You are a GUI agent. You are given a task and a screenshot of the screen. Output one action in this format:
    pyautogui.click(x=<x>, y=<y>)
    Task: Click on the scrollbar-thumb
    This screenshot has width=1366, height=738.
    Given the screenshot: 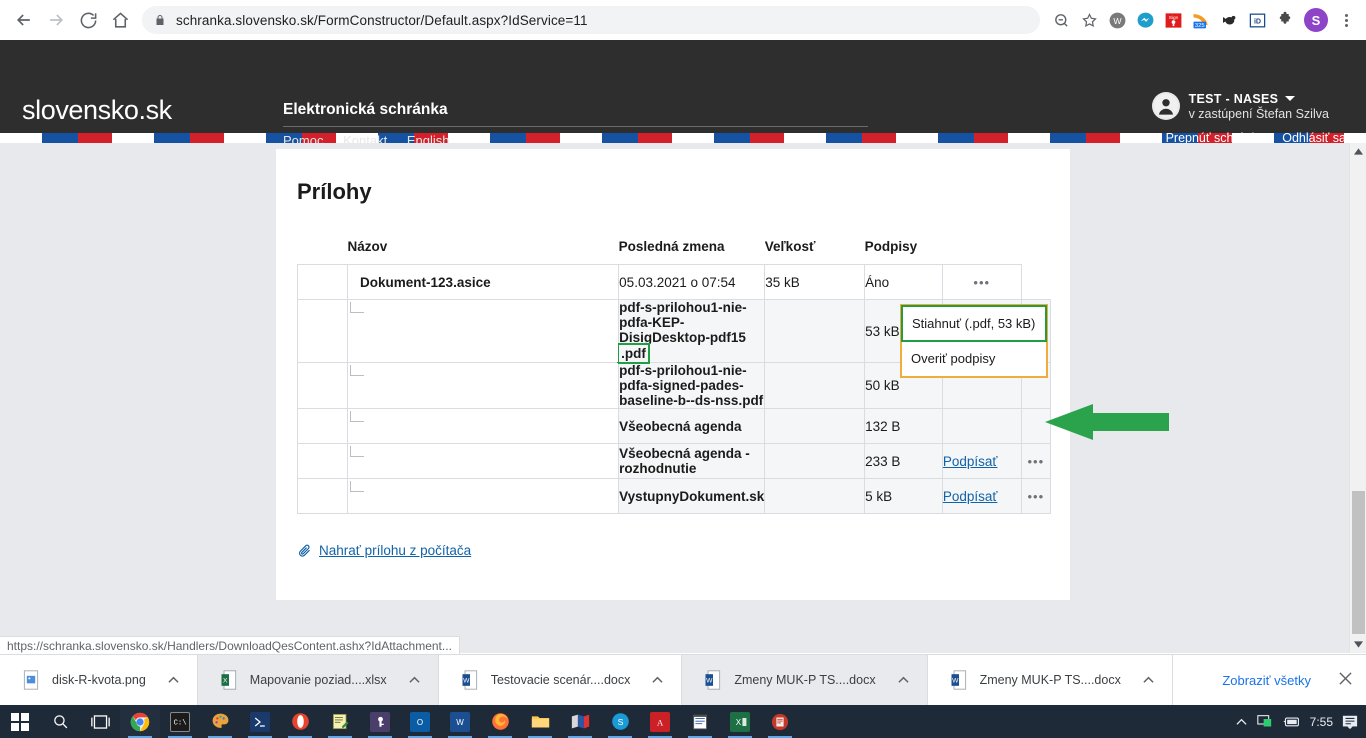 What is the action you would take?
    pyautogui.click(x=1358, y=562)
    